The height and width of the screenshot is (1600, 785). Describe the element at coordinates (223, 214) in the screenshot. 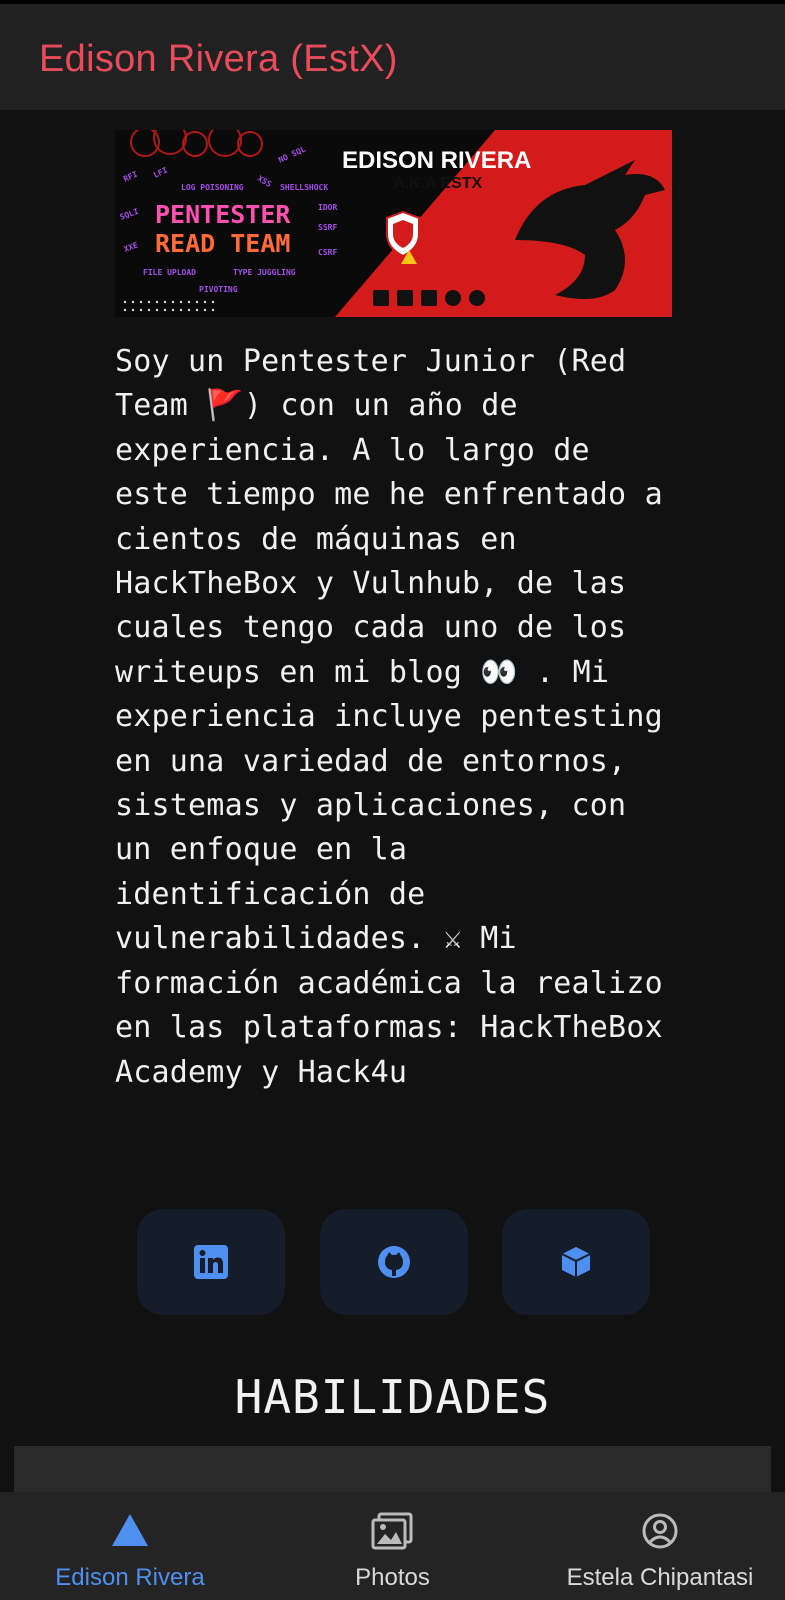

I see `svg-text: PENTESTER` at that location.